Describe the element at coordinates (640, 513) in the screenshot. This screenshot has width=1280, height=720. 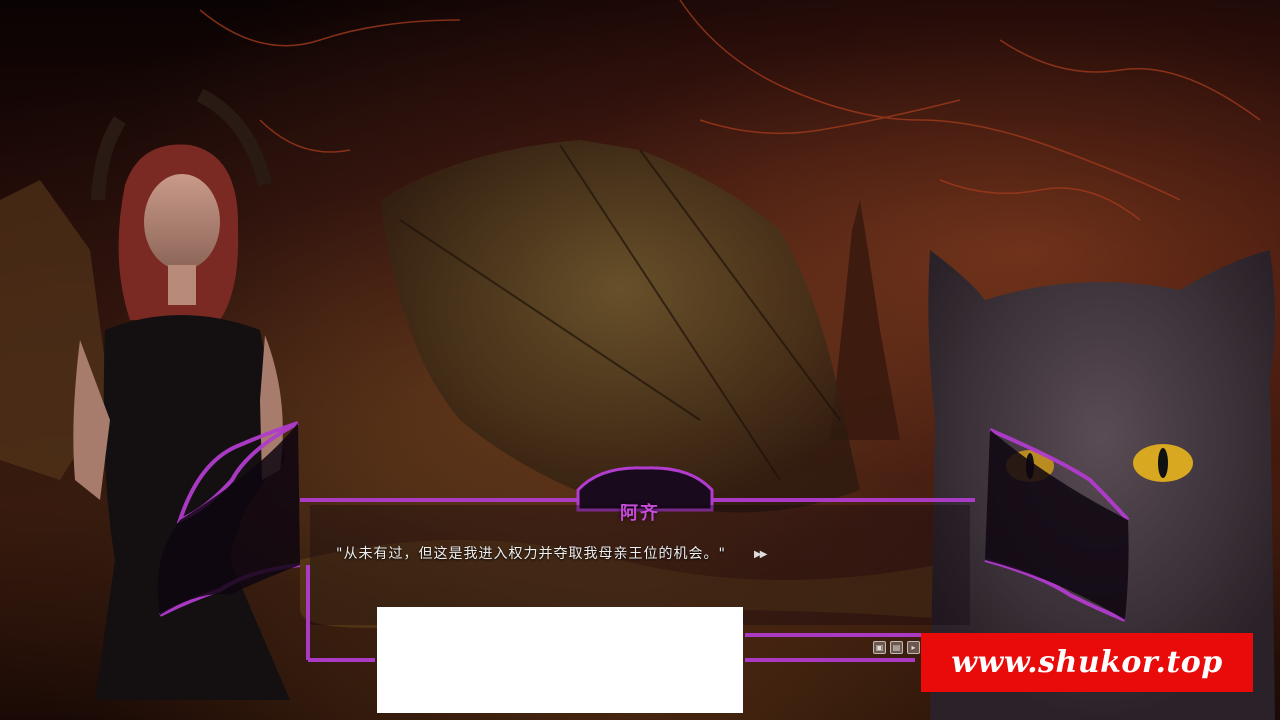
I see `speaker-name: 阿齐` at that location.